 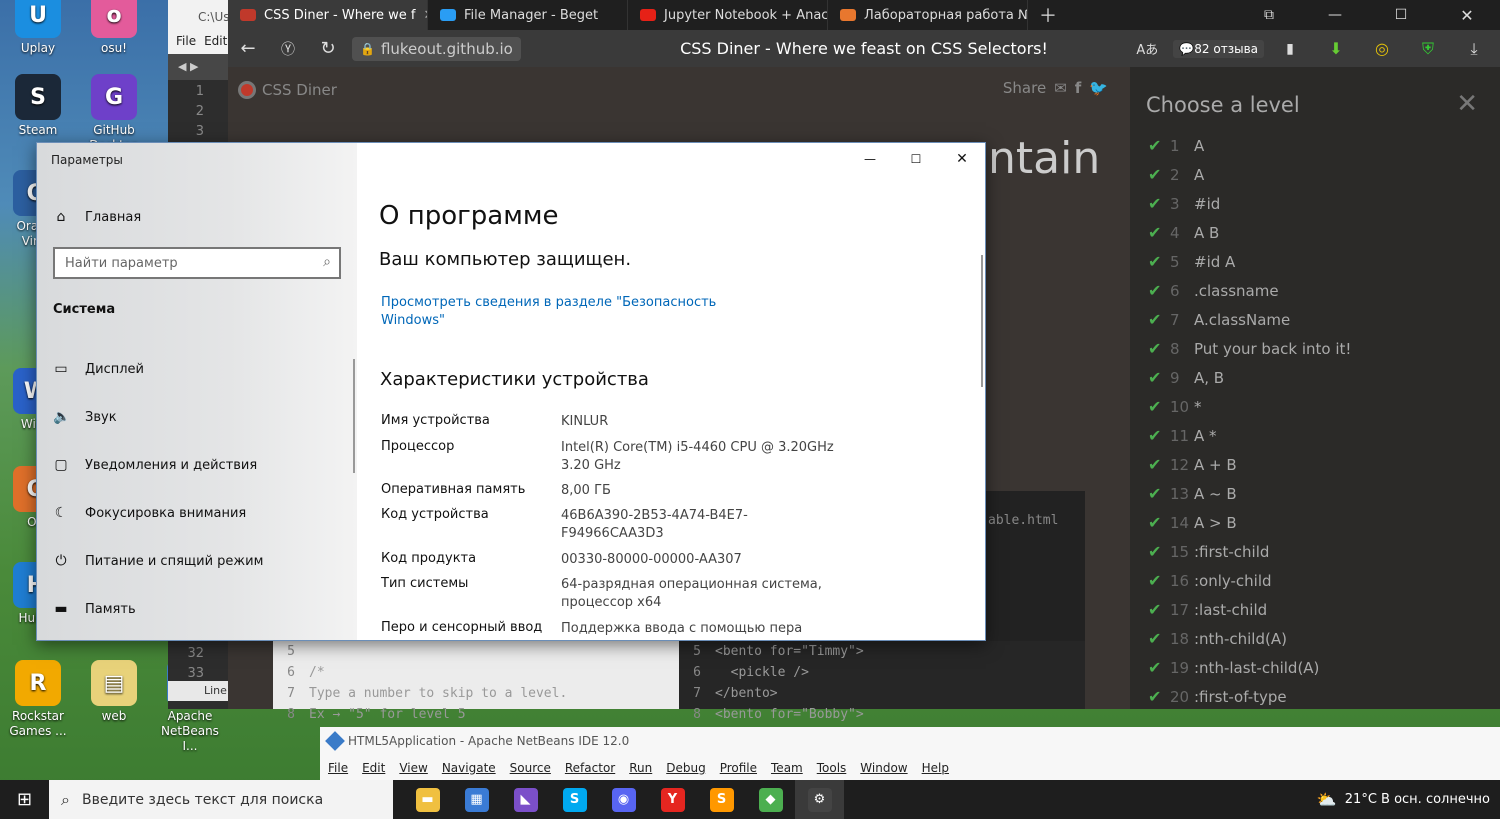 What do you see at coordinates (1315, 609) in the screenshot?
I see `level-item: ✔ 17:last-child` at bounding box center [1315, 609].